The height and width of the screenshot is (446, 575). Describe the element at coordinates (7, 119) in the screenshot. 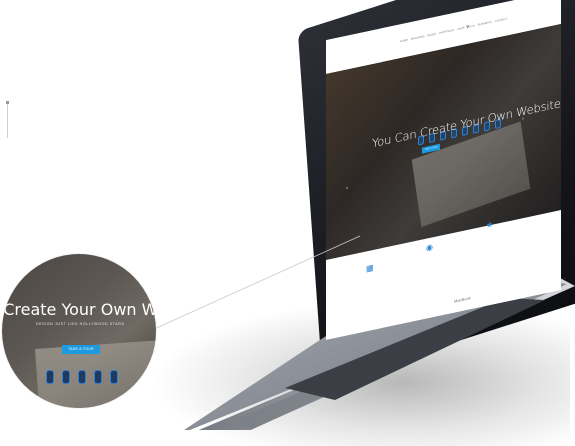

I see `guide-line` at that location.